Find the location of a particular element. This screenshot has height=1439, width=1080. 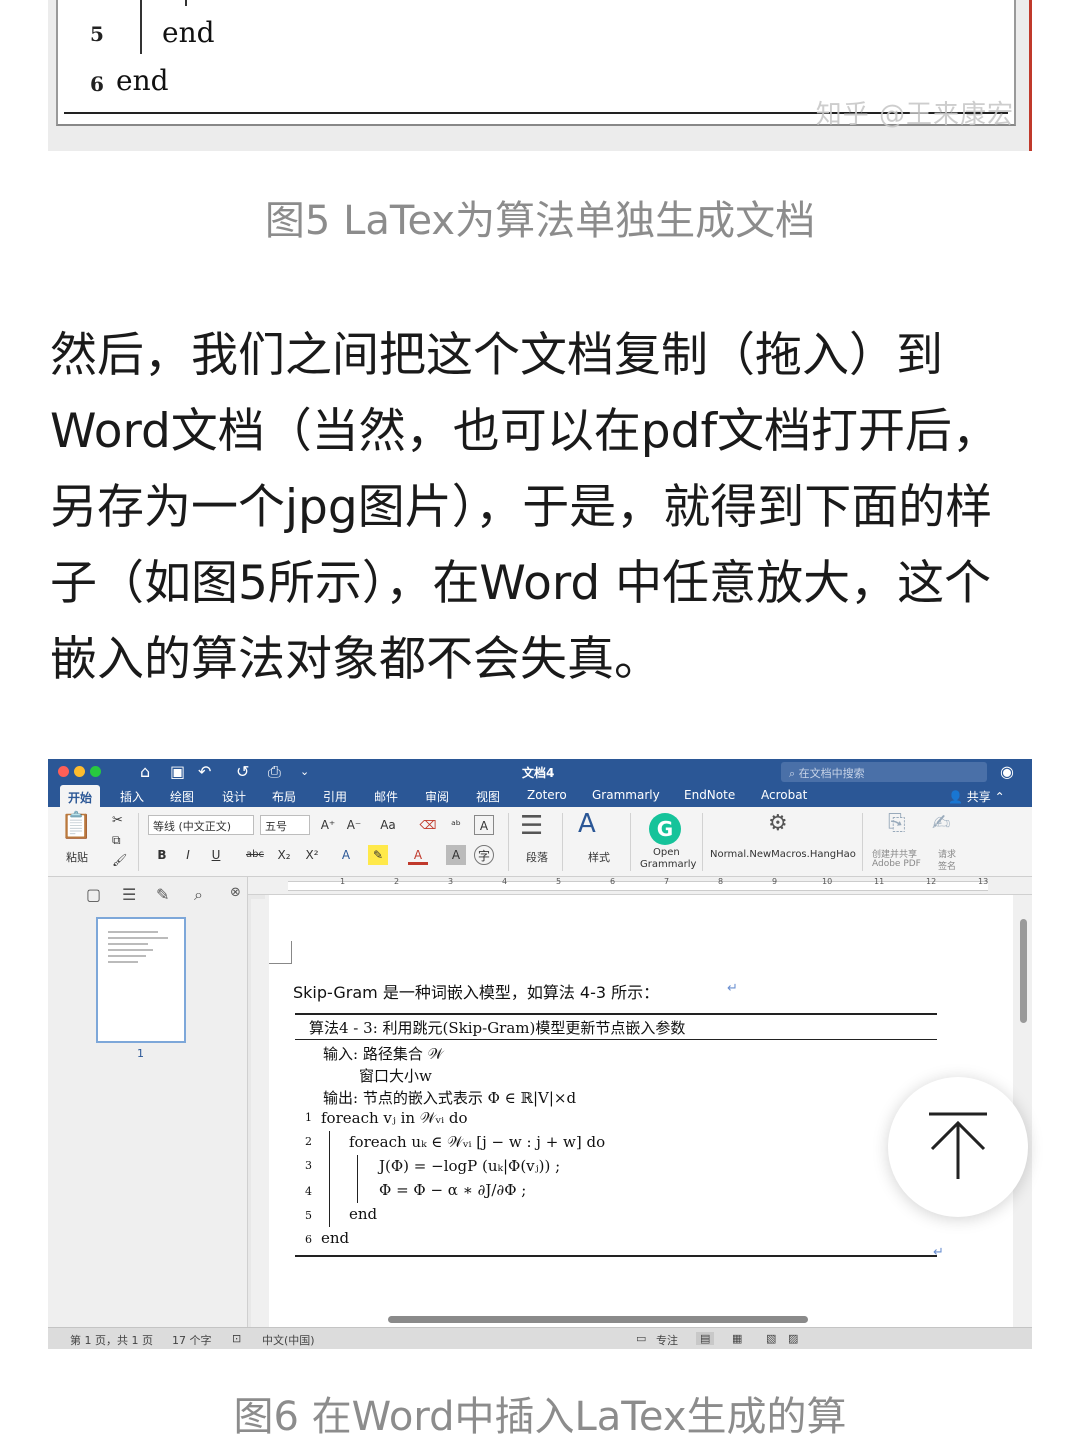

ruler-number: 4 is located at coordinates (505, 881).